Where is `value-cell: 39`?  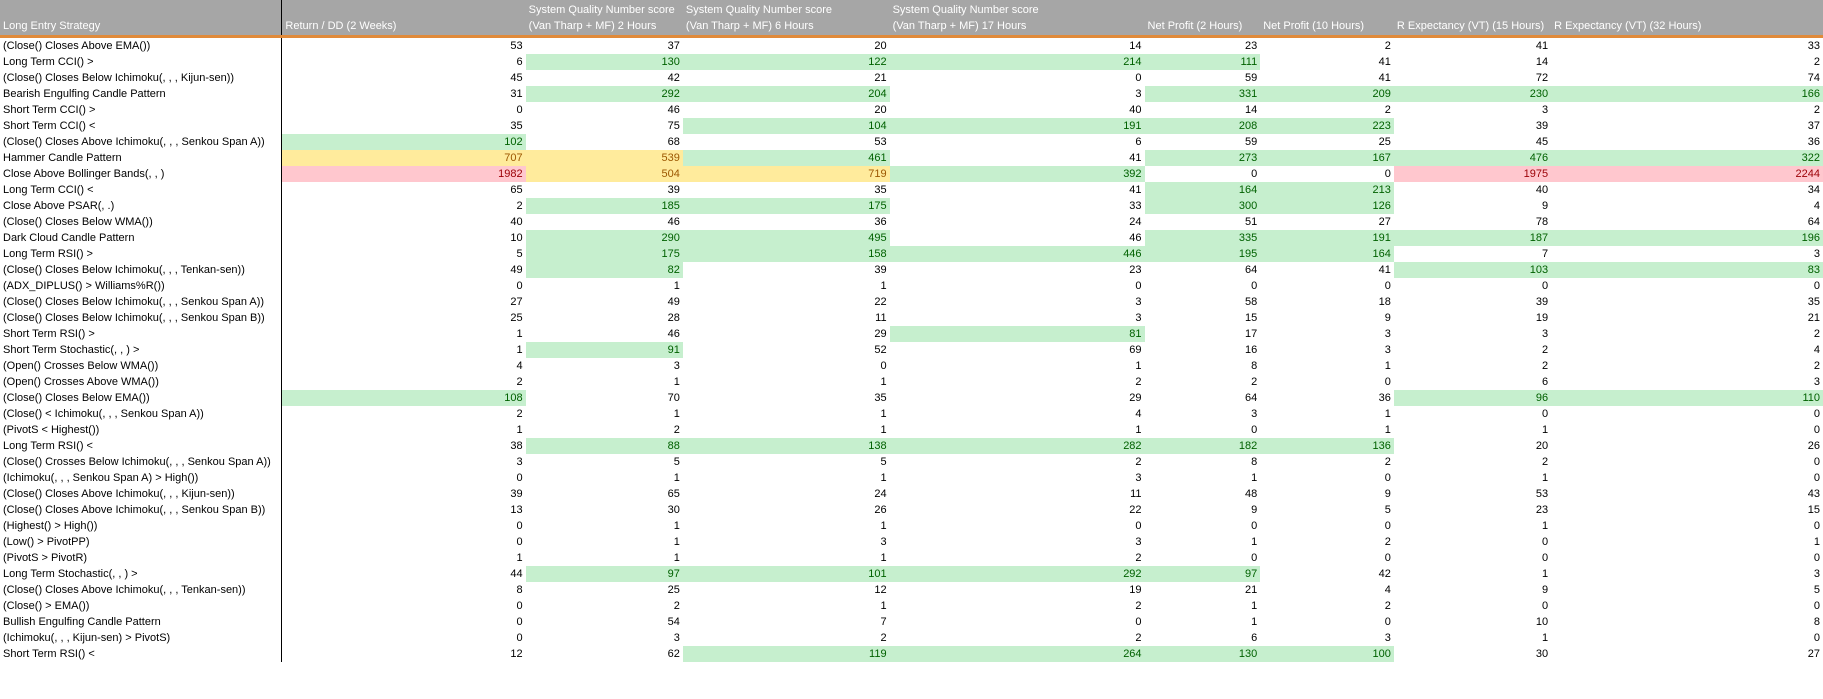 value-cell: 39 is located at coordinates (786, 270).